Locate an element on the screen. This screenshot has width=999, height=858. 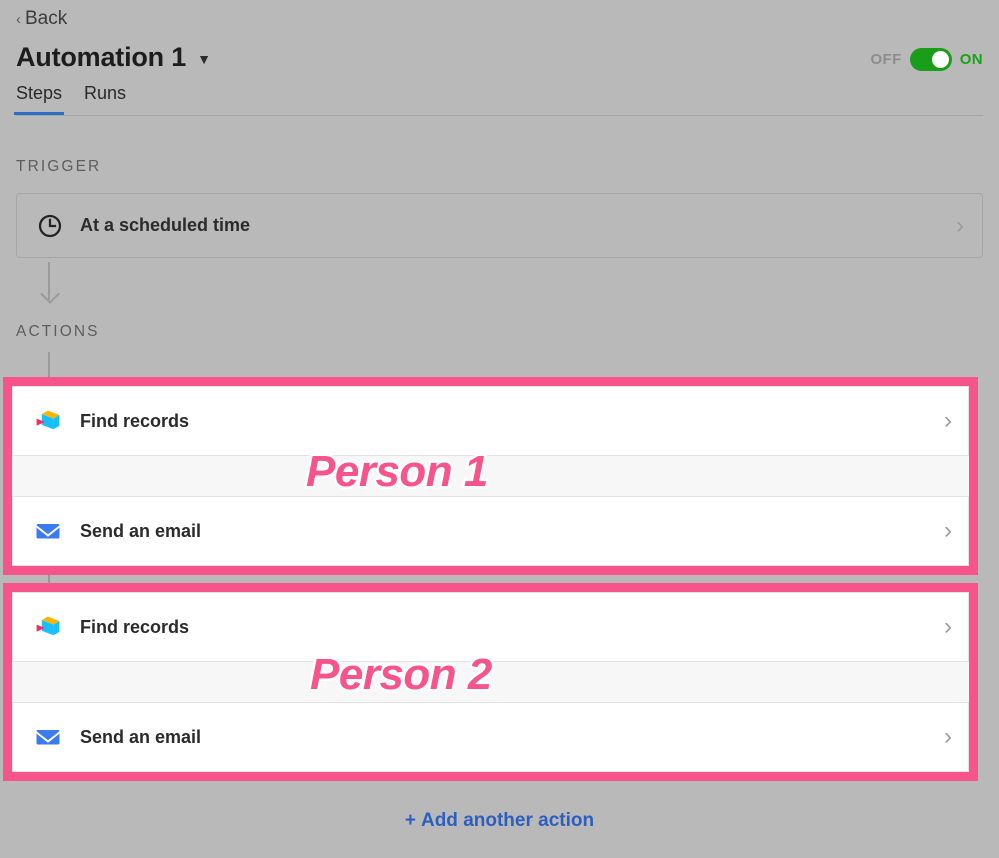
toggle-knob is located at coordinates (940, 59).